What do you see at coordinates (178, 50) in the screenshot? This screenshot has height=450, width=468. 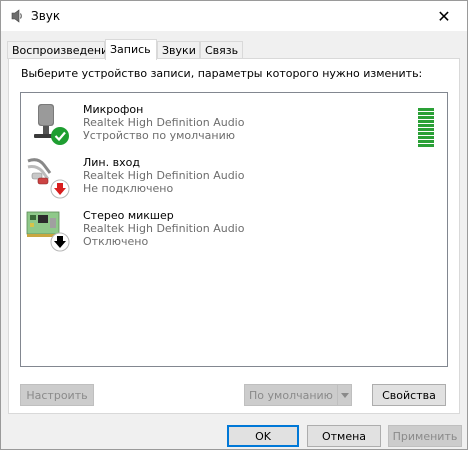 I see `tab-sounds: Звуки` at bounding box center [178, 50].